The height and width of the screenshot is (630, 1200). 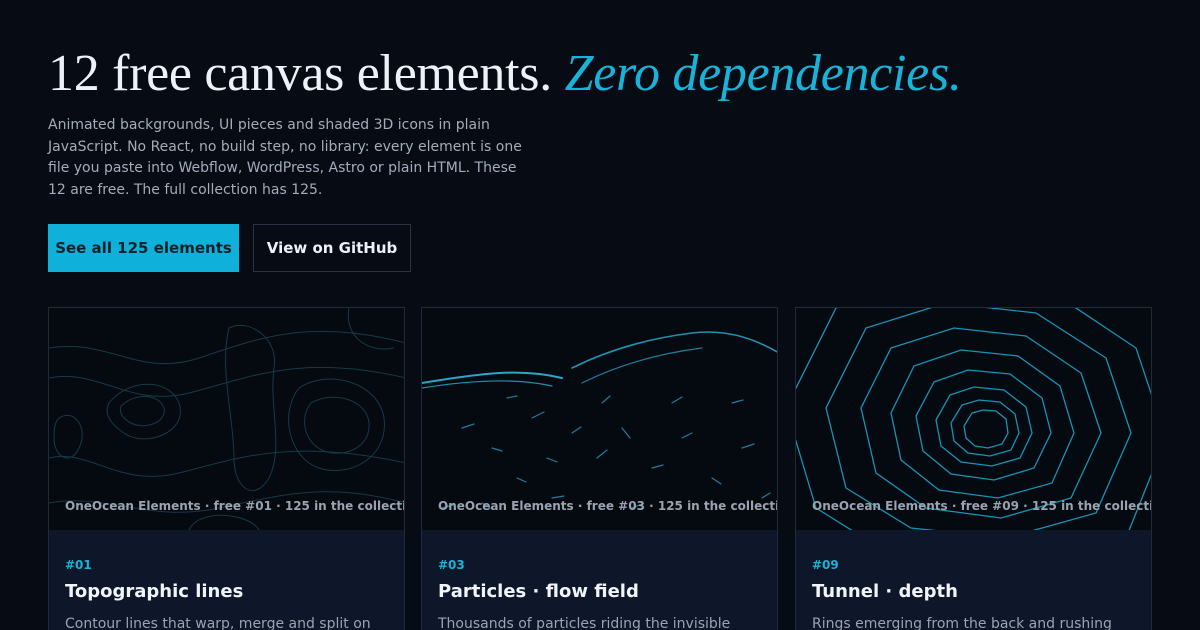 I want to click on card-title: Topographic lines, so click(x=154, y=591).